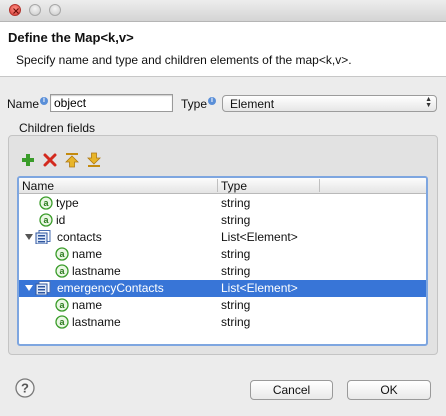 The width and height of the screenshot is (446, 416). I want to click on move-down-icon, so click(94, 160).